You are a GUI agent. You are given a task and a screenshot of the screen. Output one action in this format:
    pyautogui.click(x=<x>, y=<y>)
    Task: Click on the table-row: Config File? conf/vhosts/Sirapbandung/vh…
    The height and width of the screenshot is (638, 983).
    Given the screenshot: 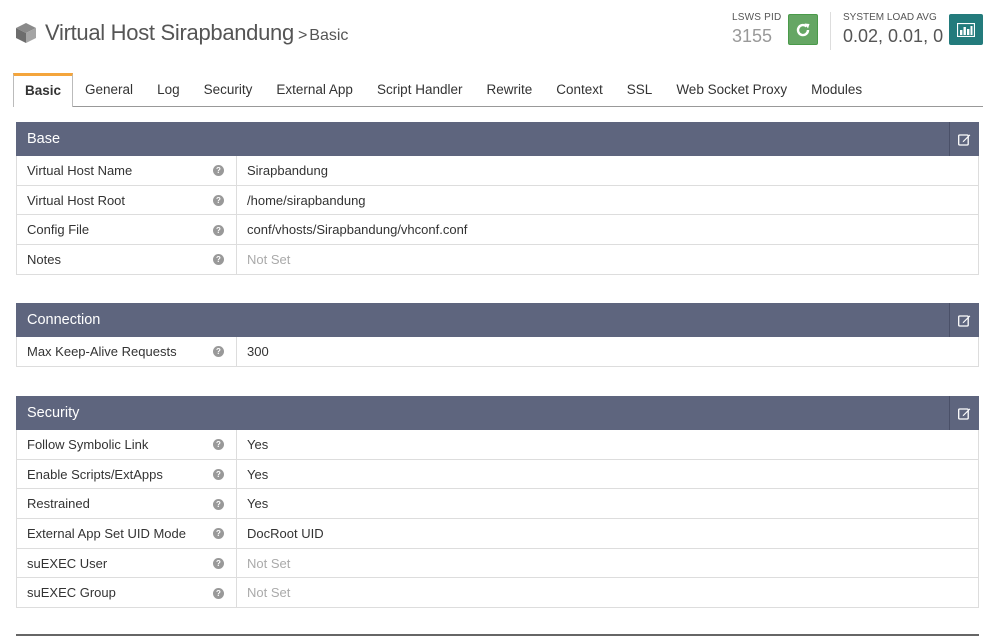 What is the action you would take?
    pyautogui.click(x=497, y=230)
    